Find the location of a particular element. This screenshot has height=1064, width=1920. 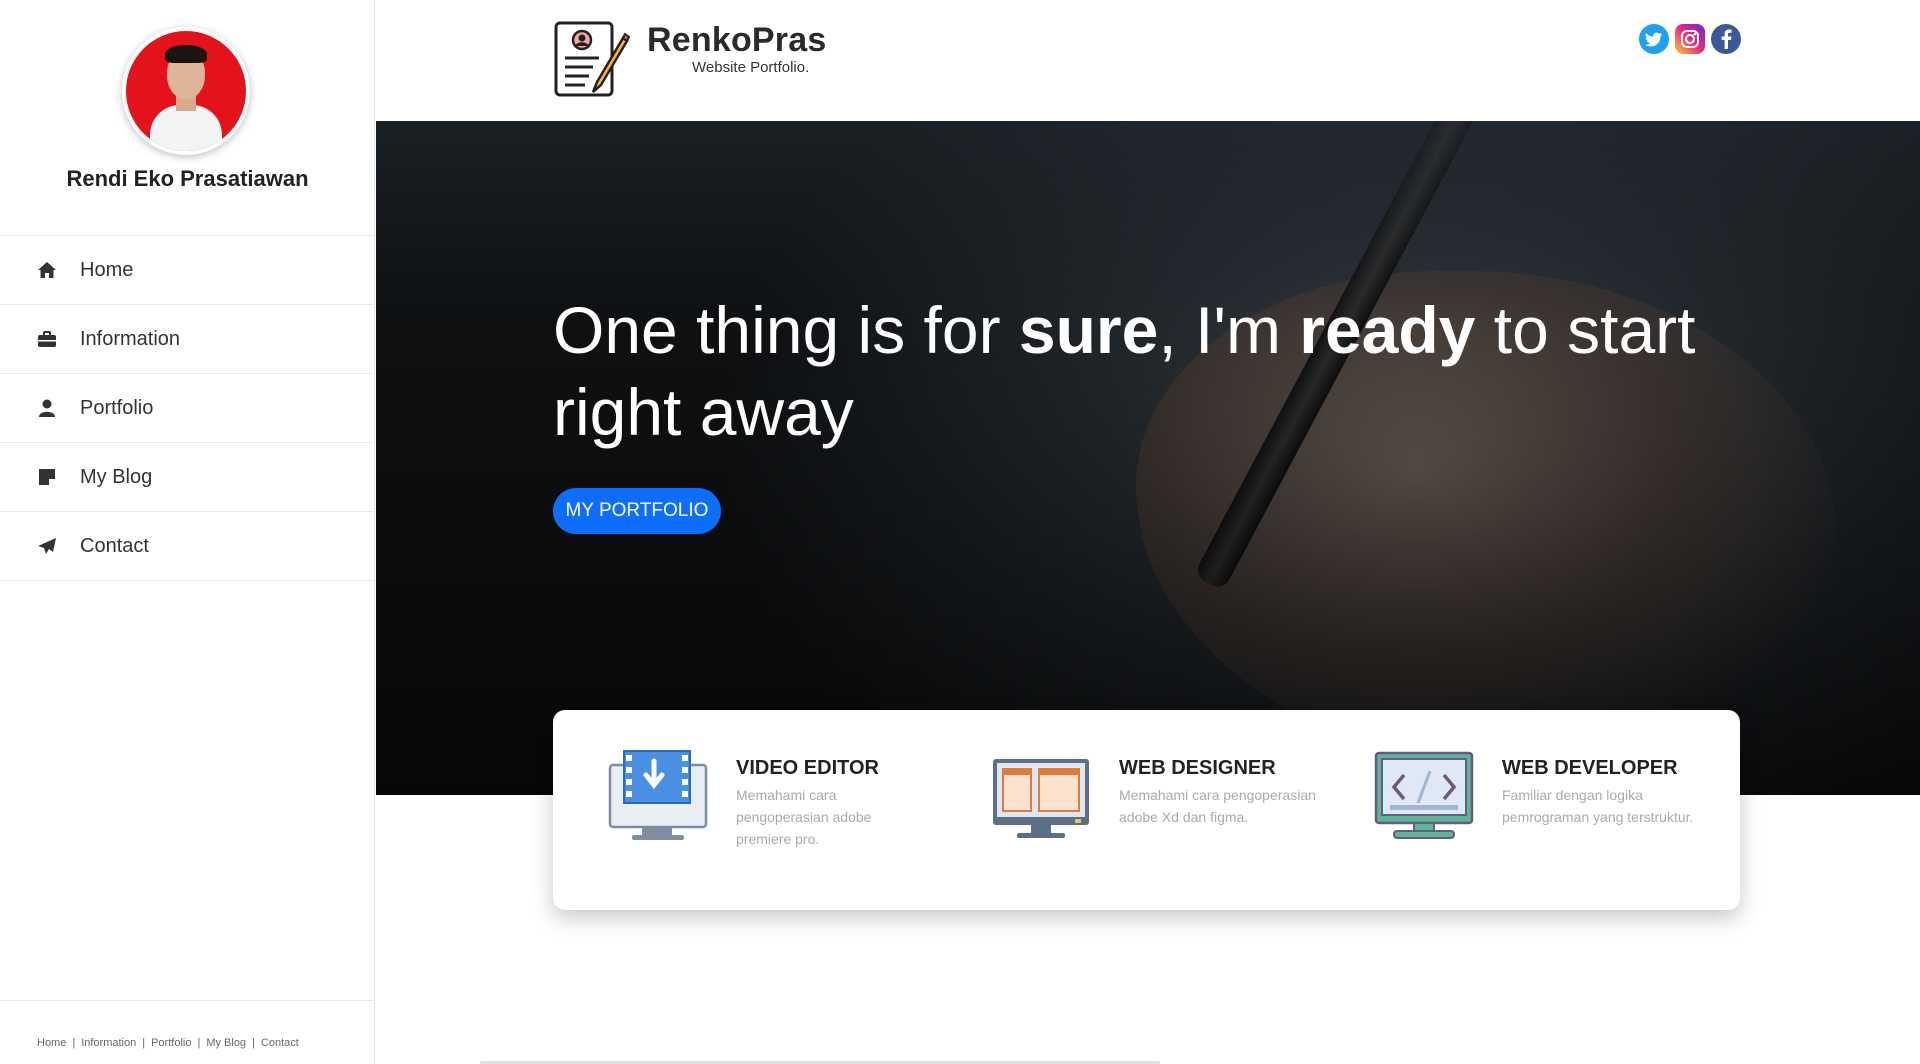

paper-plane-icon is located at coordinates (47, 546).